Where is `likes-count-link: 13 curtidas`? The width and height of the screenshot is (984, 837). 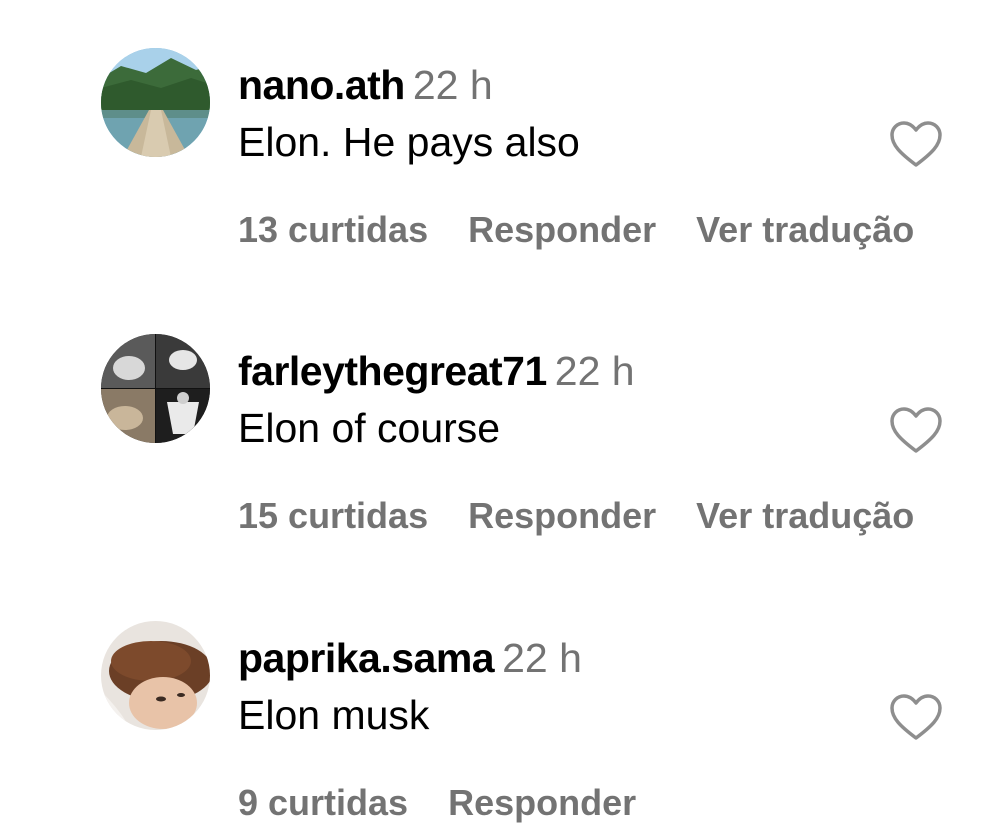
likes-count-link: 13 curtidas is located at coordinates (333, 230).